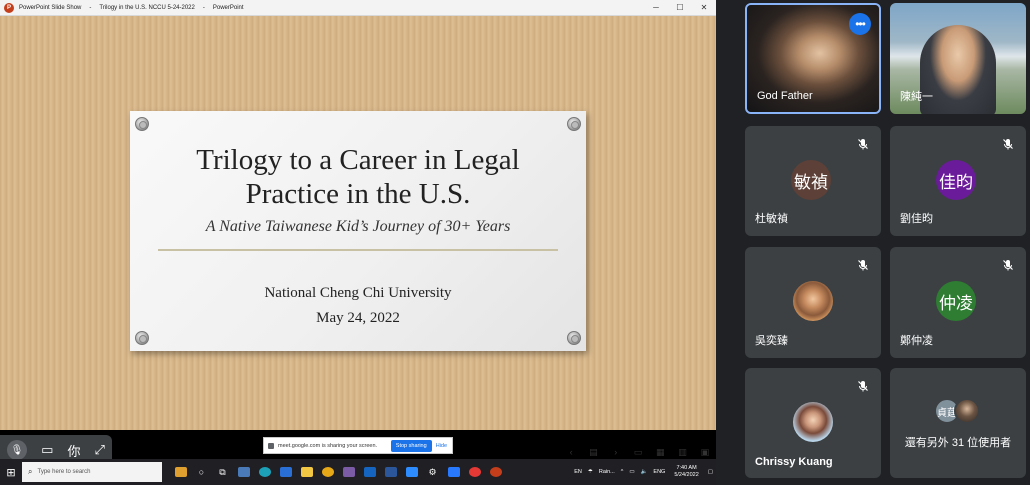  I want to click on cortana-icon: ○, so click(201, 472).